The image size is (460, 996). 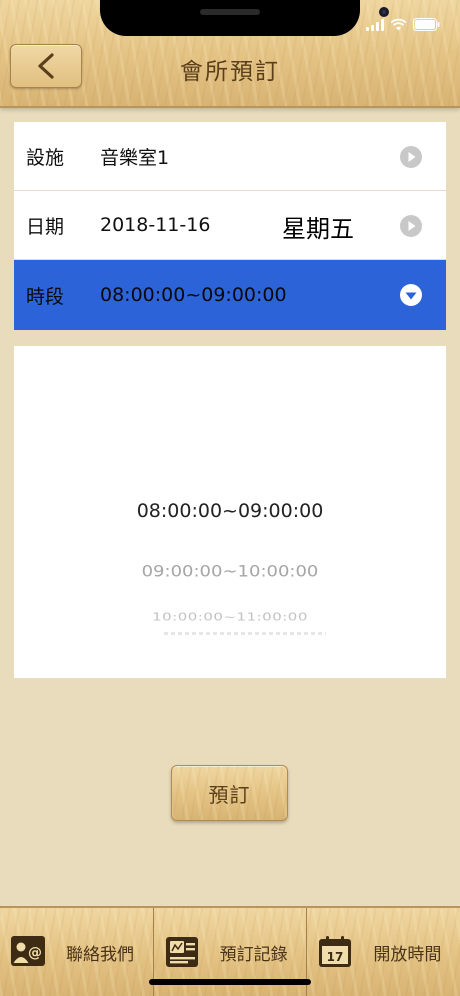 What do you see at coordinates (407, 954) in the screenshot?
I see `tab-label: 開放時間` at bounding box center [407, 954].